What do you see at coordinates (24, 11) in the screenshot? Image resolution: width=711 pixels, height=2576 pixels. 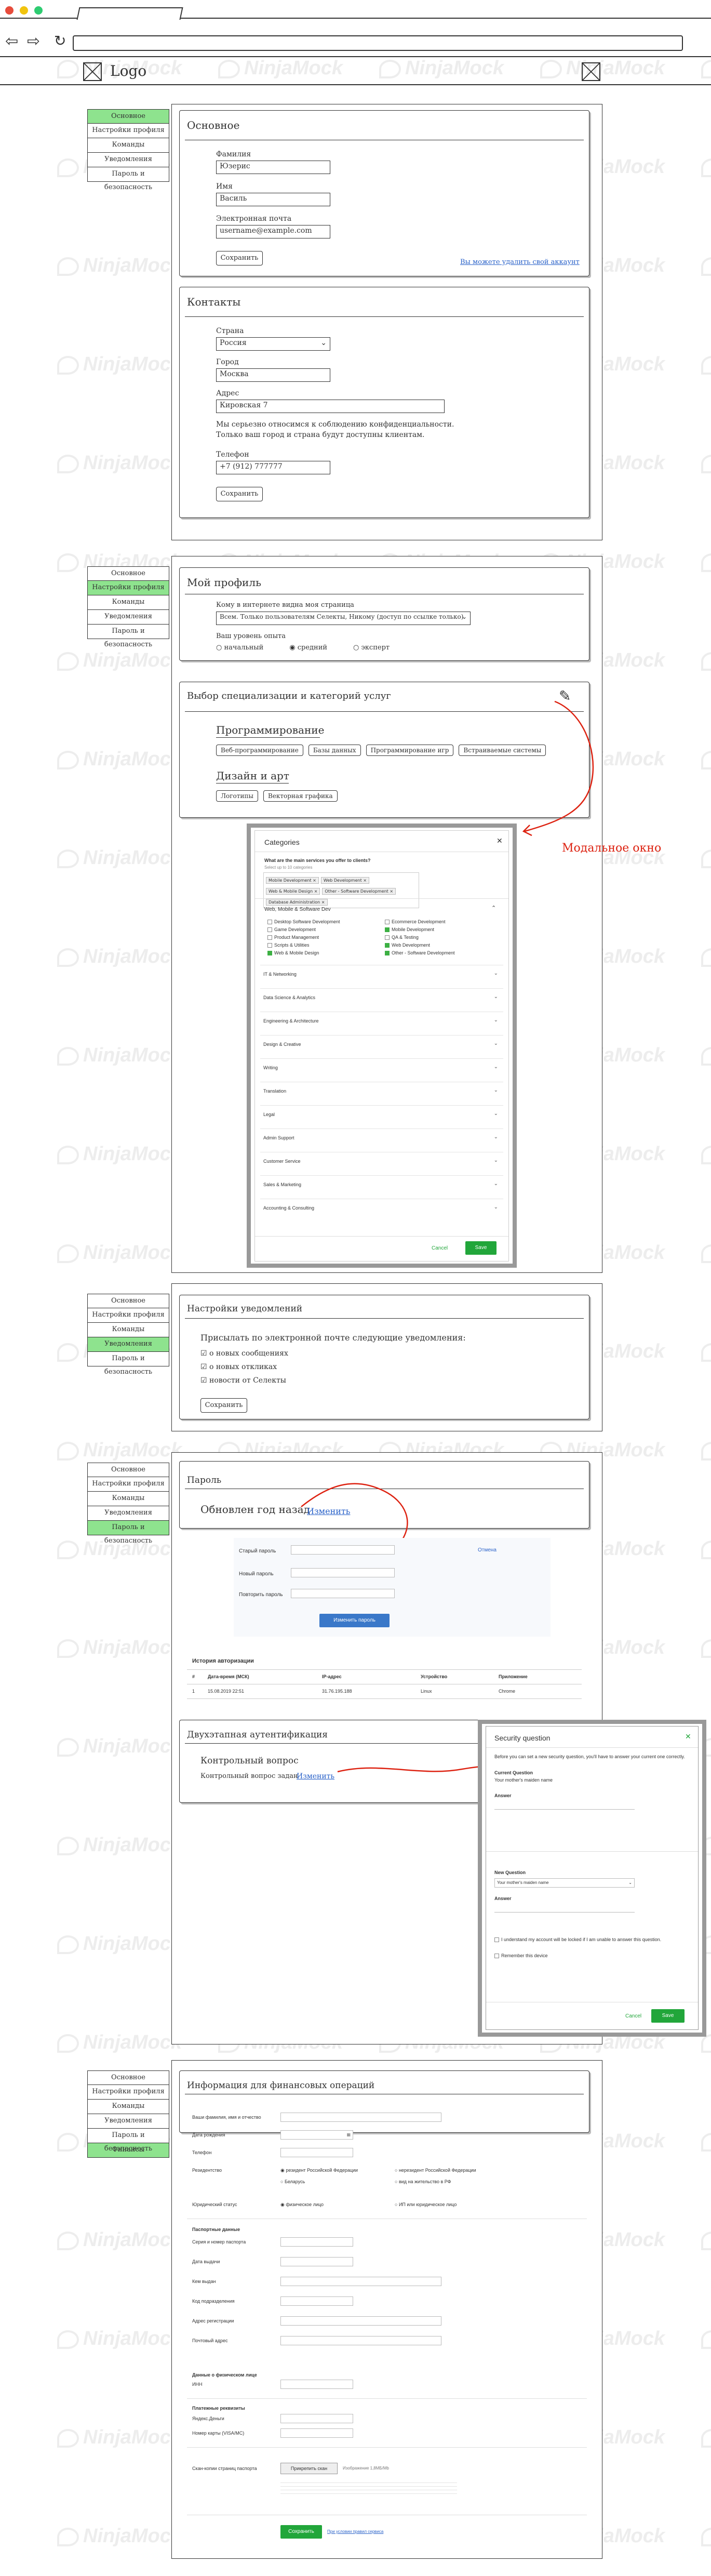 I see `minimize-window-icon` at bounding box center [24, 11].